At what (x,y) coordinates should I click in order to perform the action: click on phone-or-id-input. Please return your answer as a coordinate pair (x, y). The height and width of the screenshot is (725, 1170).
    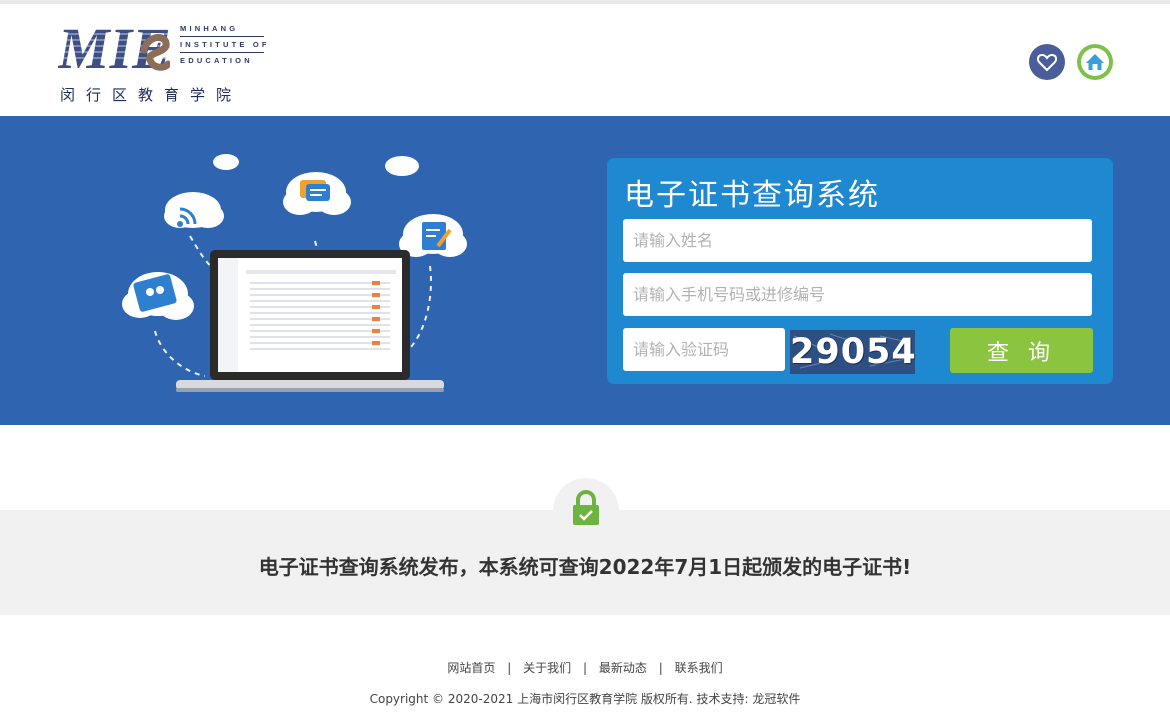
    Looking at the image, I should click on (857, 294).